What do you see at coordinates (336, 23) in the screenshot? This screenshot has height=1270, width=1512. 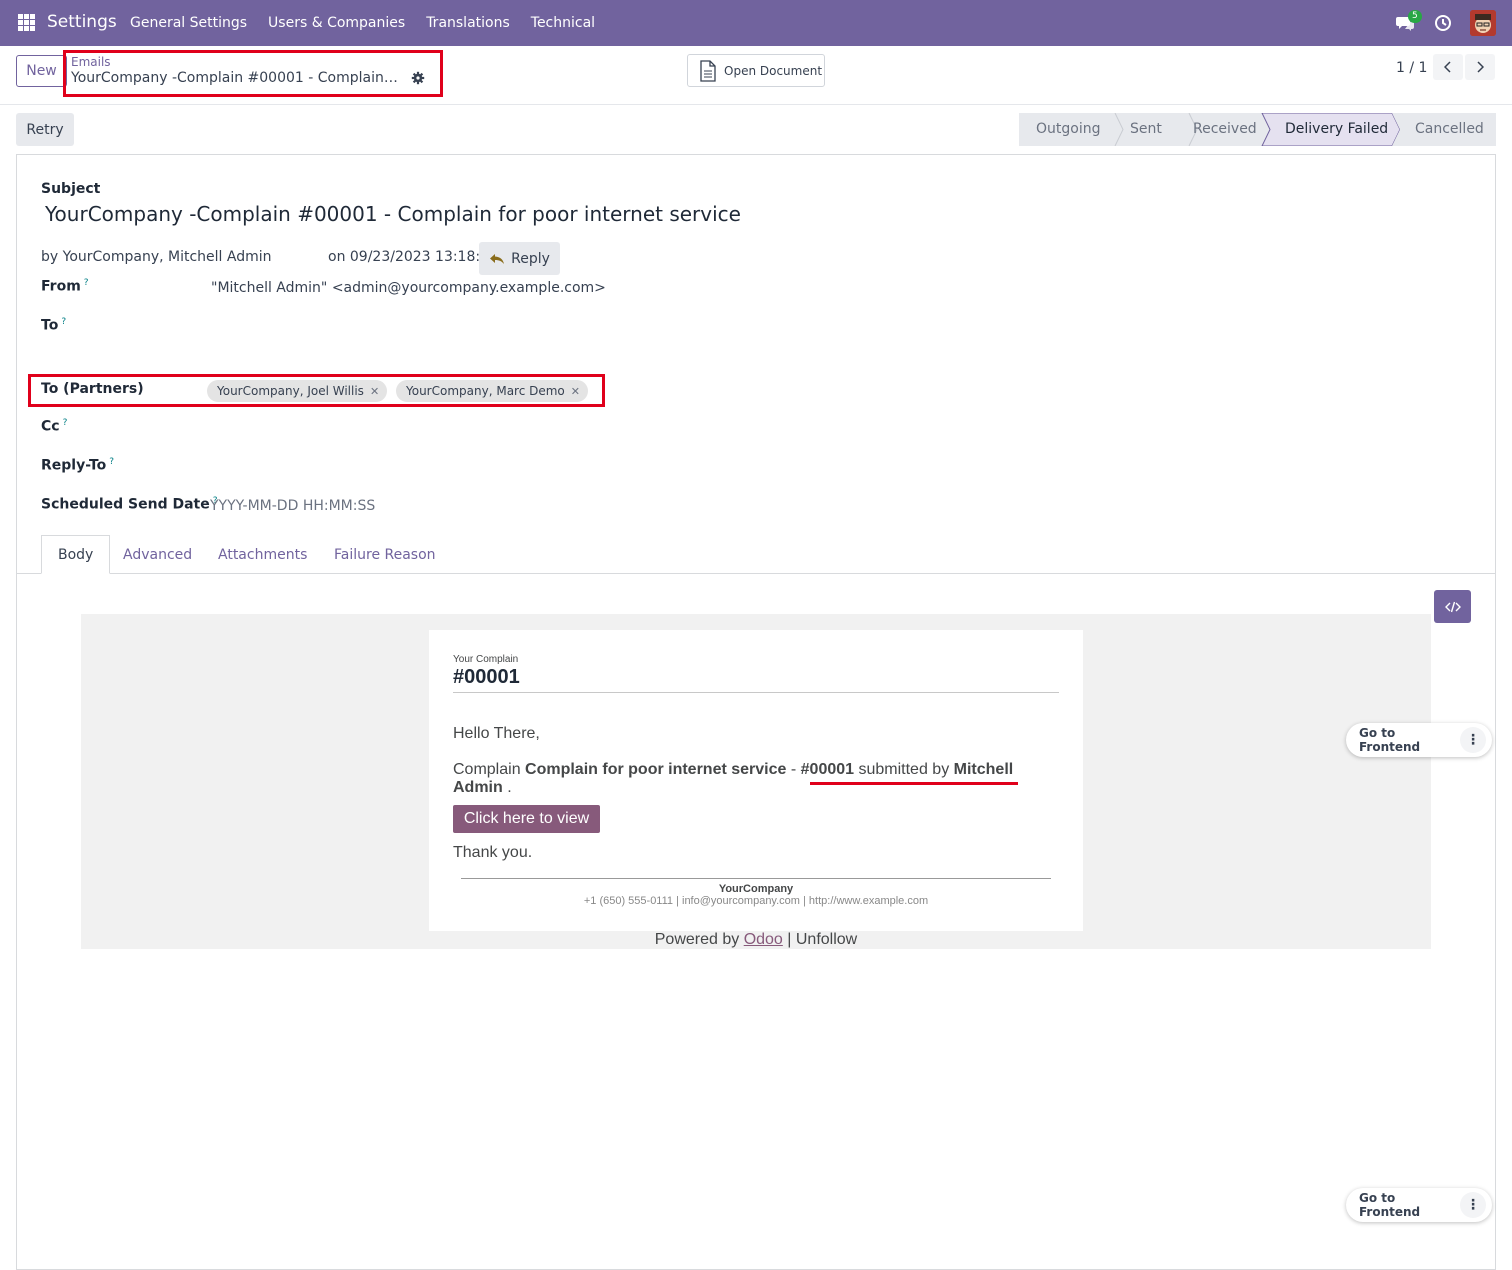 I see `menu-users-companies: Users & Companies` at bounding box center [336, 23].